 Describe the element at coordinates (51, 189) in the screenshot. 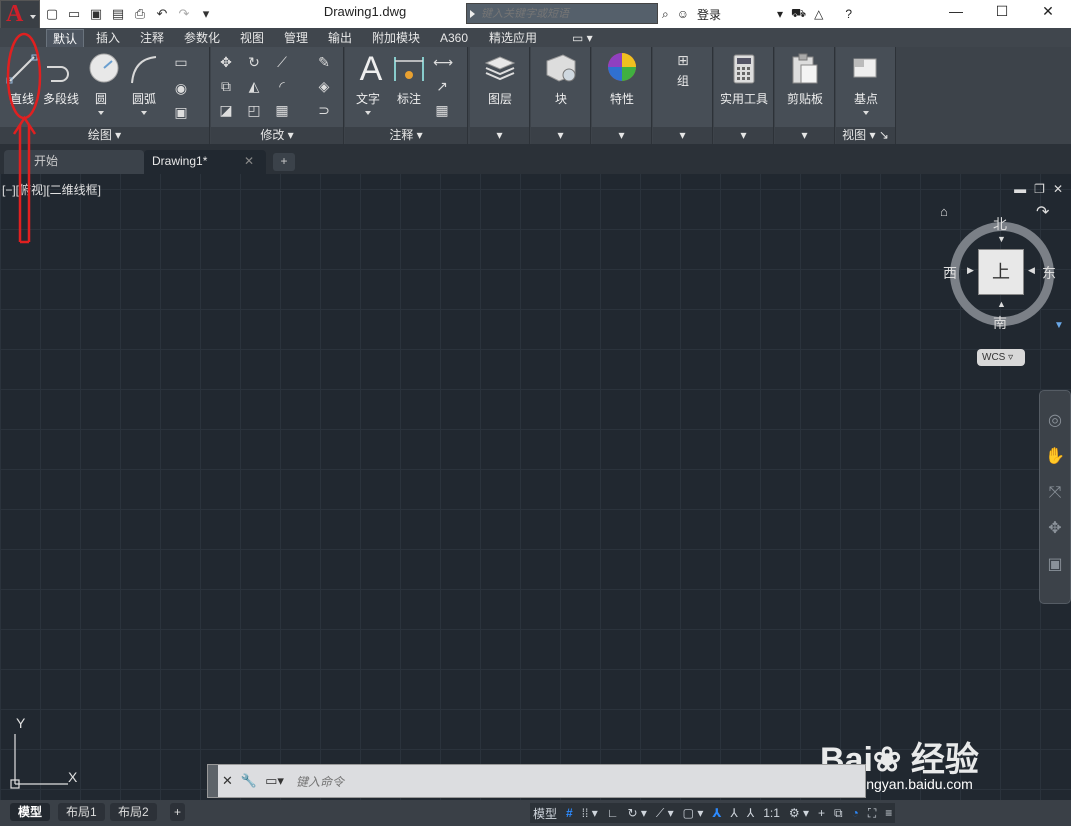

I see `viewport-controls-label: [−][俯视][二维线框]` at that location.